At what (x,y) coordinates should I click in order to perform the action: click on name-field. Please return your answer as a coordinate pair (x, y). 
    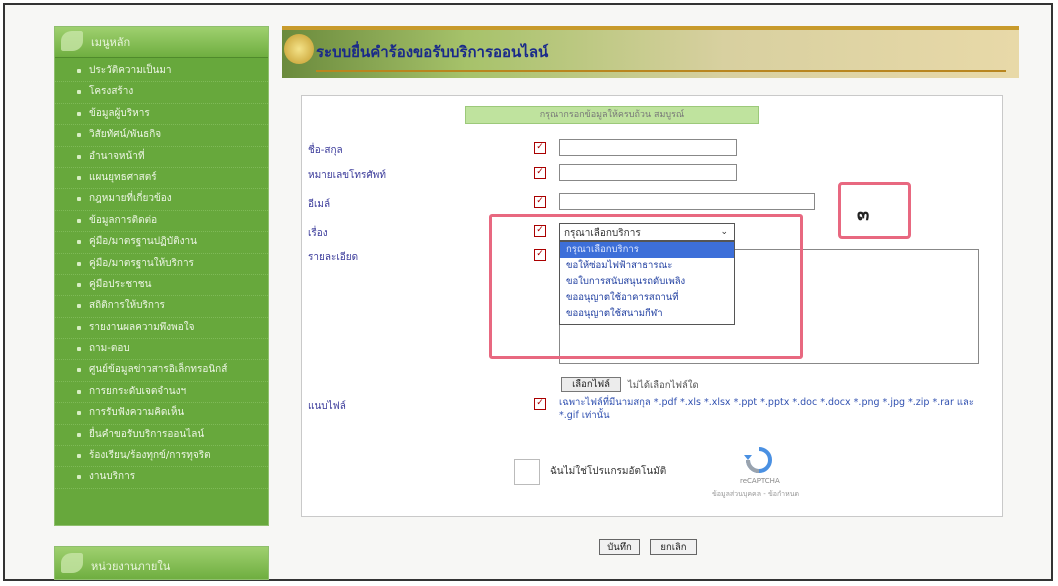
    Looking at the image, I should click on (648, 147).